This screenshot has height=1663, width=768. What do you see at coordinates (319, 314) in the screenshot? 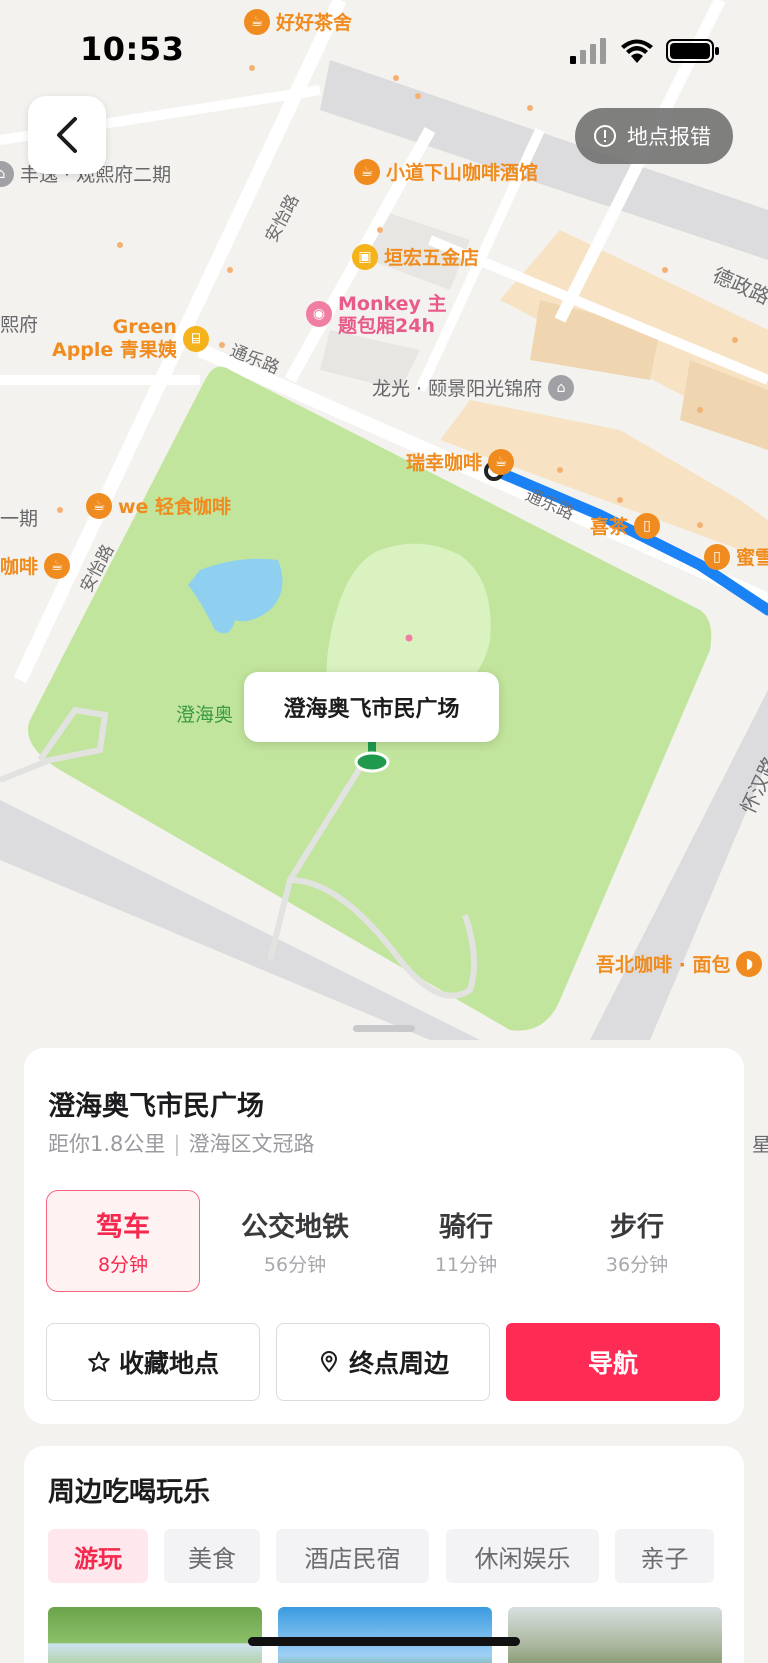
I see `donut-icon: ◉` at bounding box center [319, 314].